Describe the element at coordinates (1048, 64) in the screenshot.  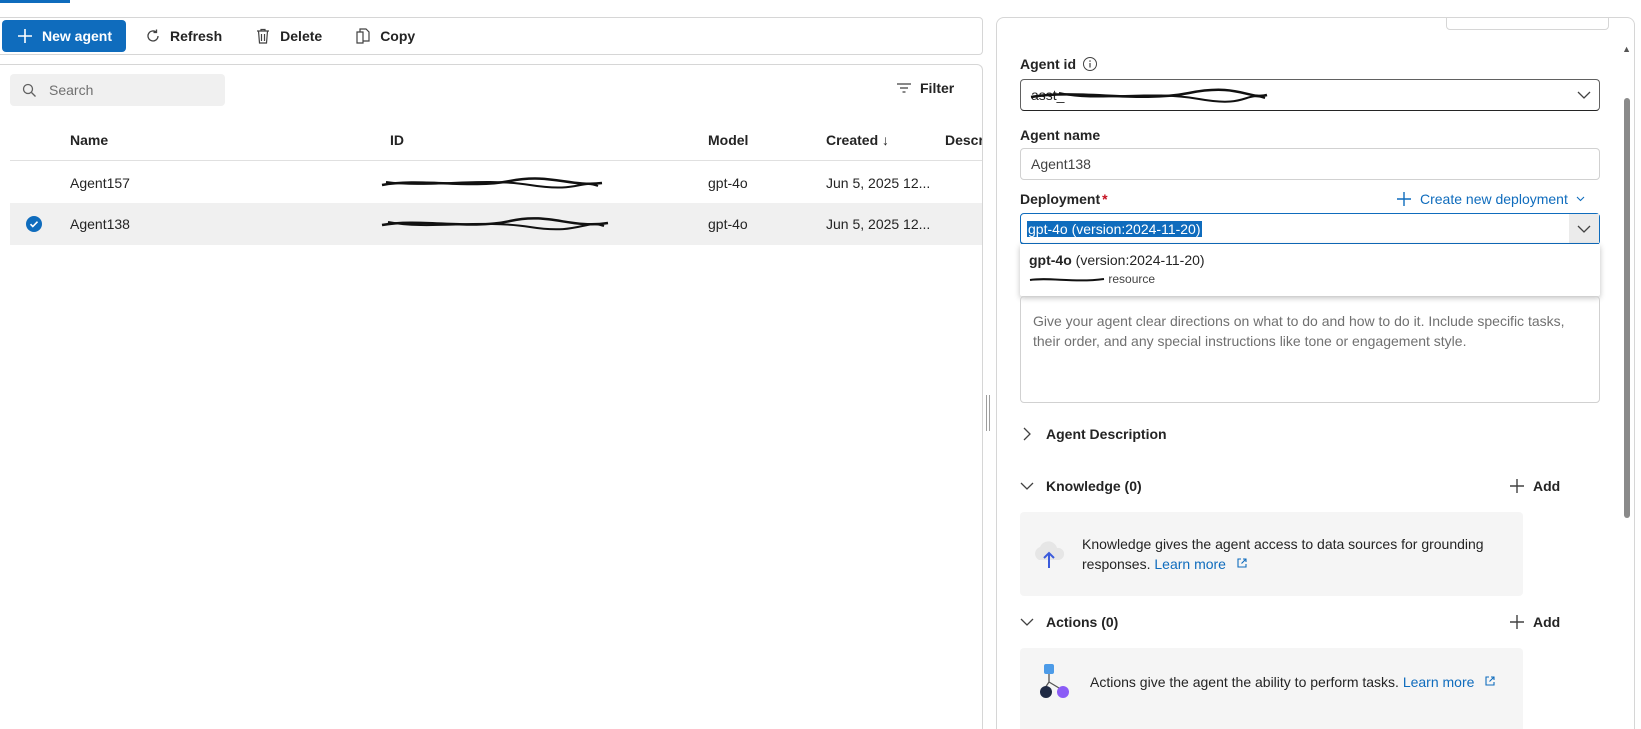
I see `agent-id-label-text: Agent id` at that location.